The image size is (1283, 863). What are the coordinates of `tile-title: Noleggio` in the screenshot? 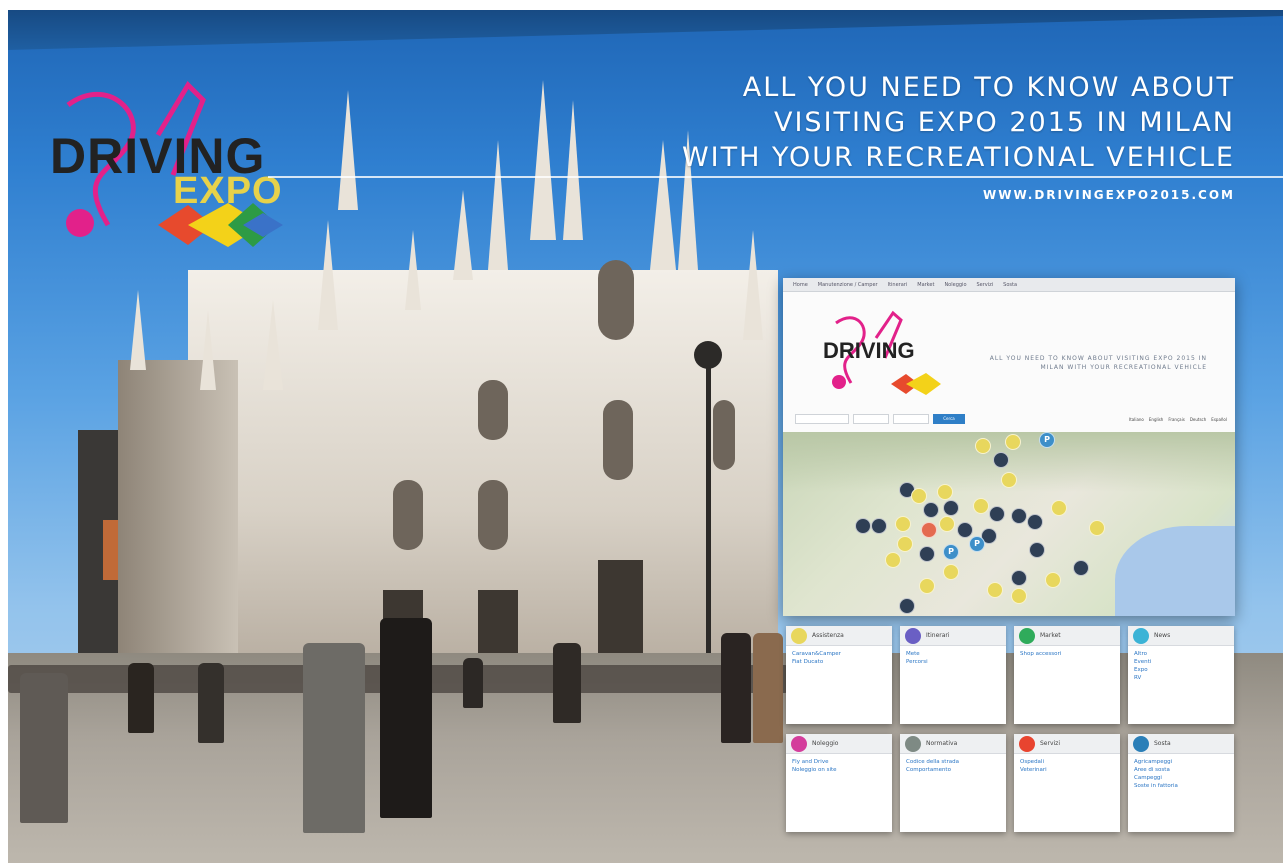 It's located at (825, 743).